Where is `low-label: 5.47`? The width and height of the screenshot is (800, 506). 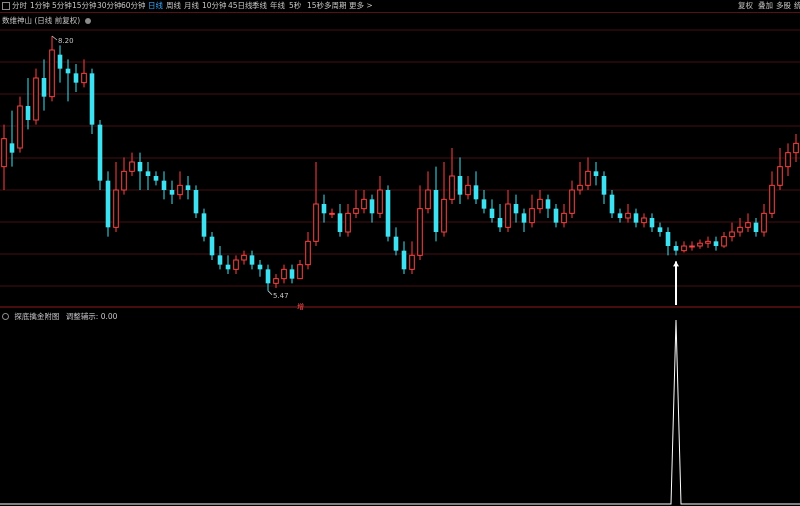 low-label: 5.47 is located at coordinates (281, 296).